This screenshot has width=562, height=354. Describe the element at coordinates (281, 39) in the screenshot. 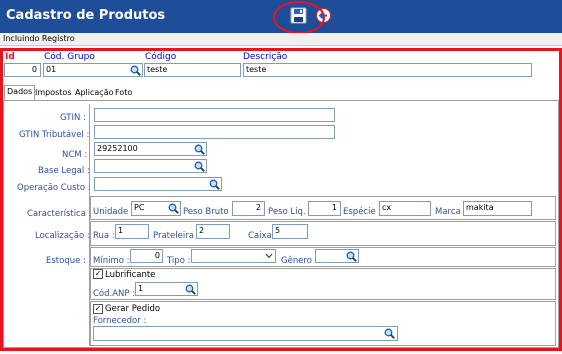

I see `status-bar: Incluindo Registro` at that location.